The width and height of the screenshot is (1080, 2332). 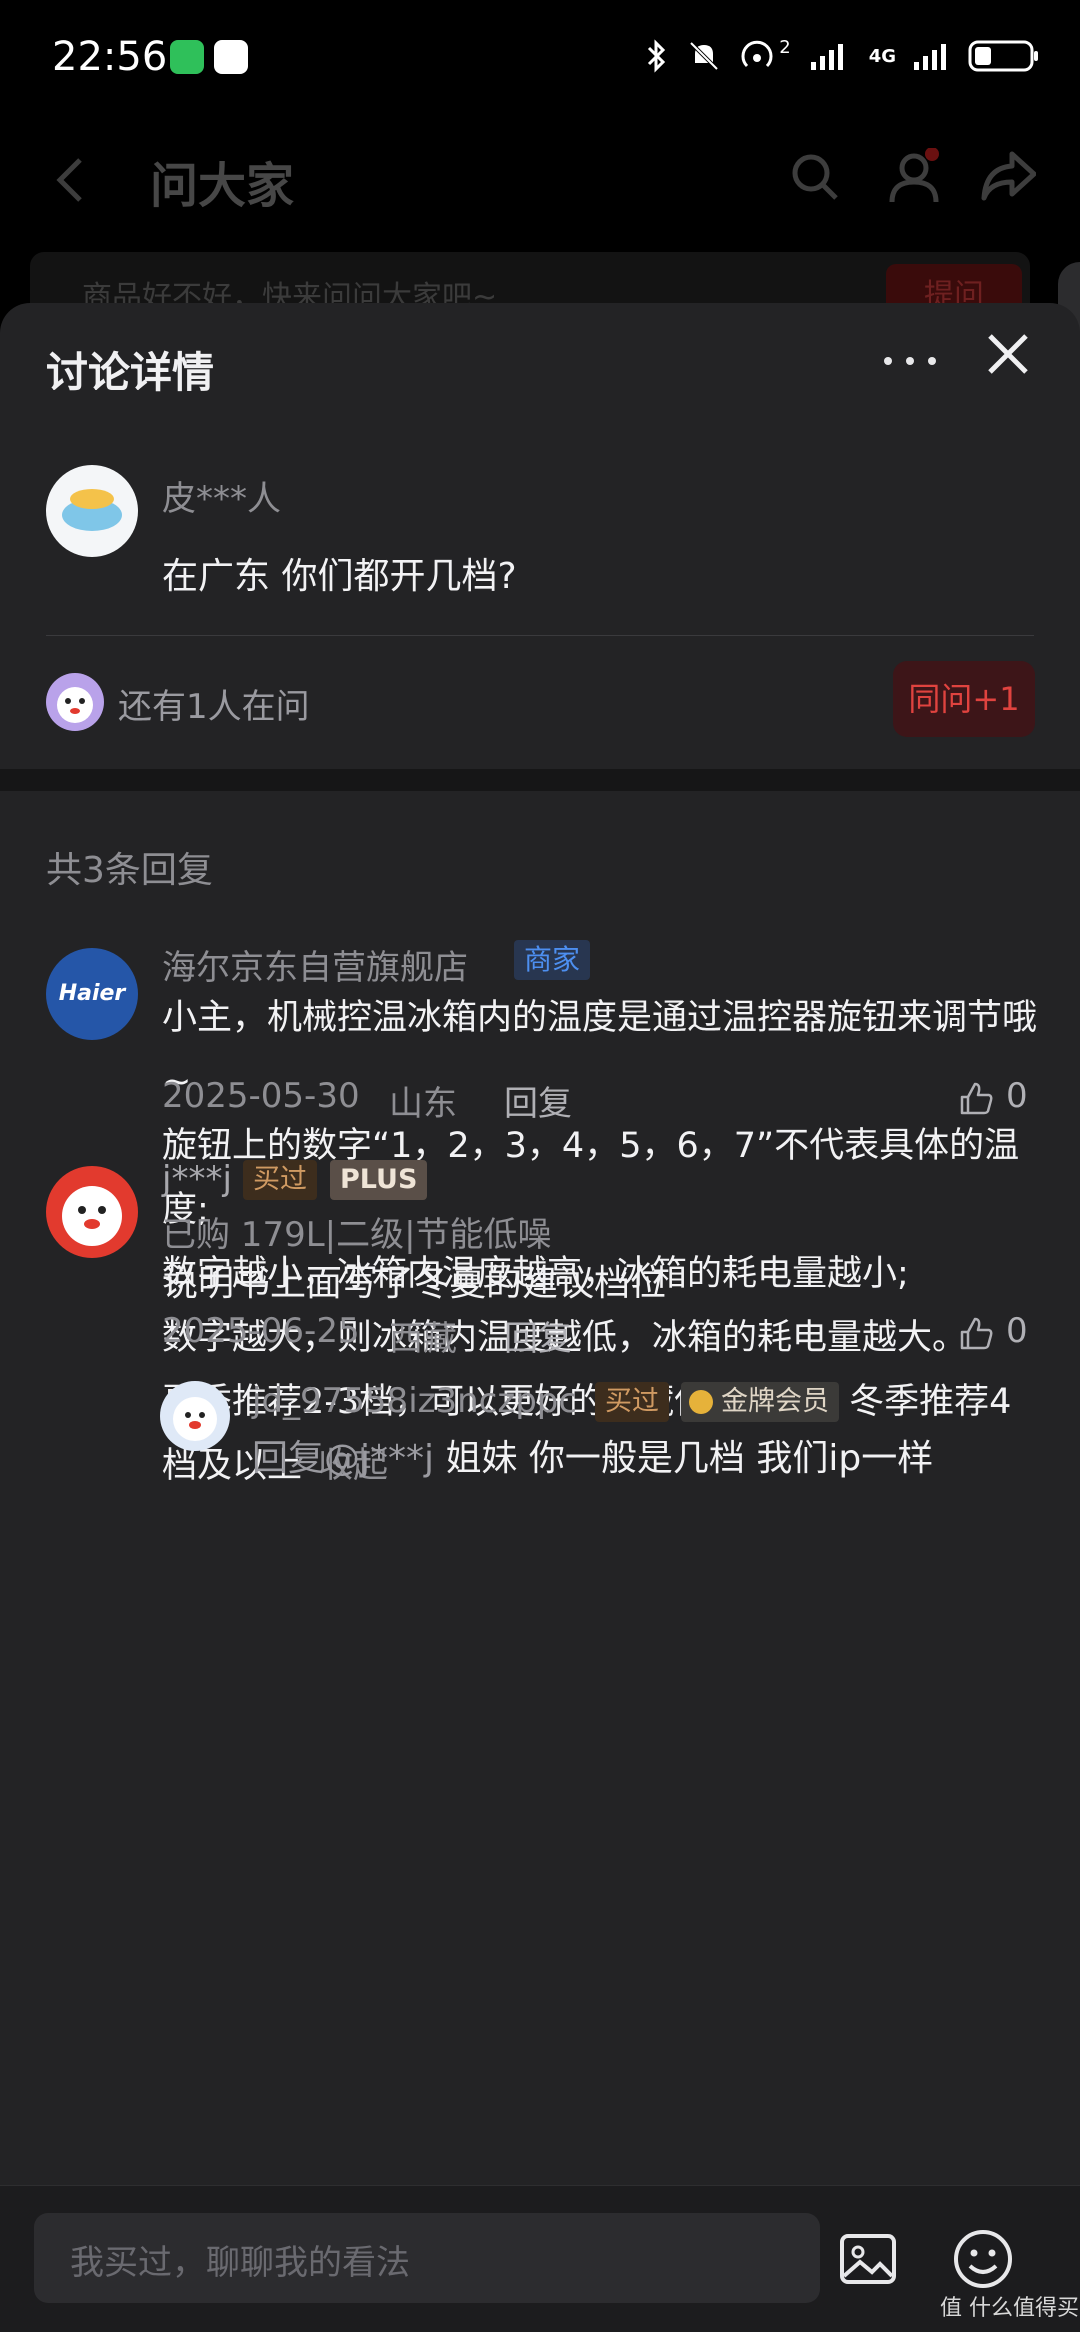 I want to click on background-page-title: 问大家, so click(x=222, y=186).